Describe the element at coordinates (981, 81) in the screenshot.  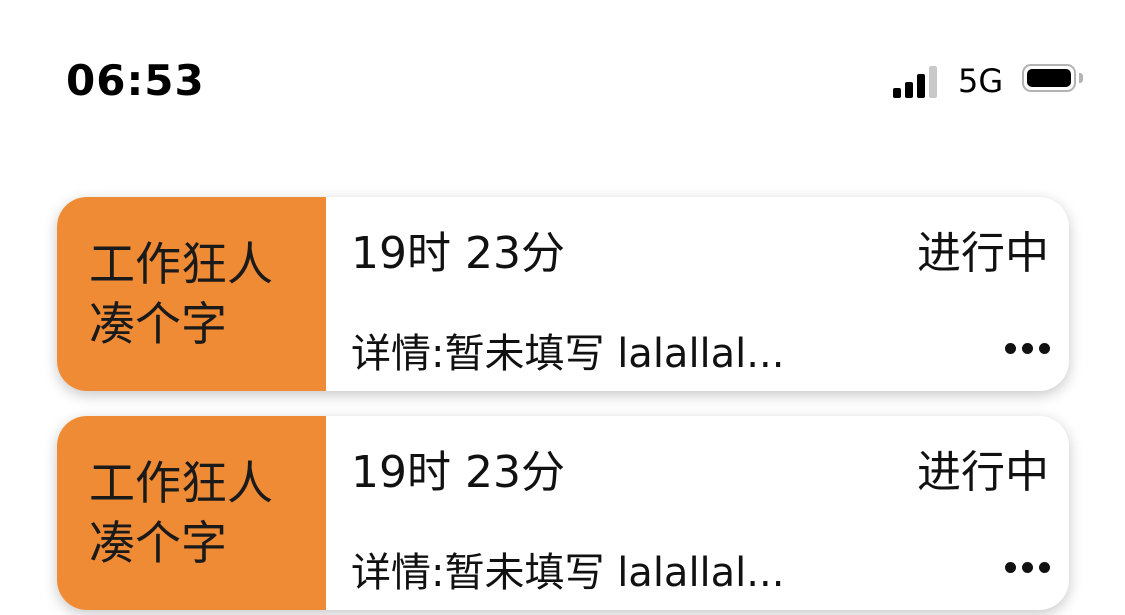
I see `network-type: 5G` at that location.